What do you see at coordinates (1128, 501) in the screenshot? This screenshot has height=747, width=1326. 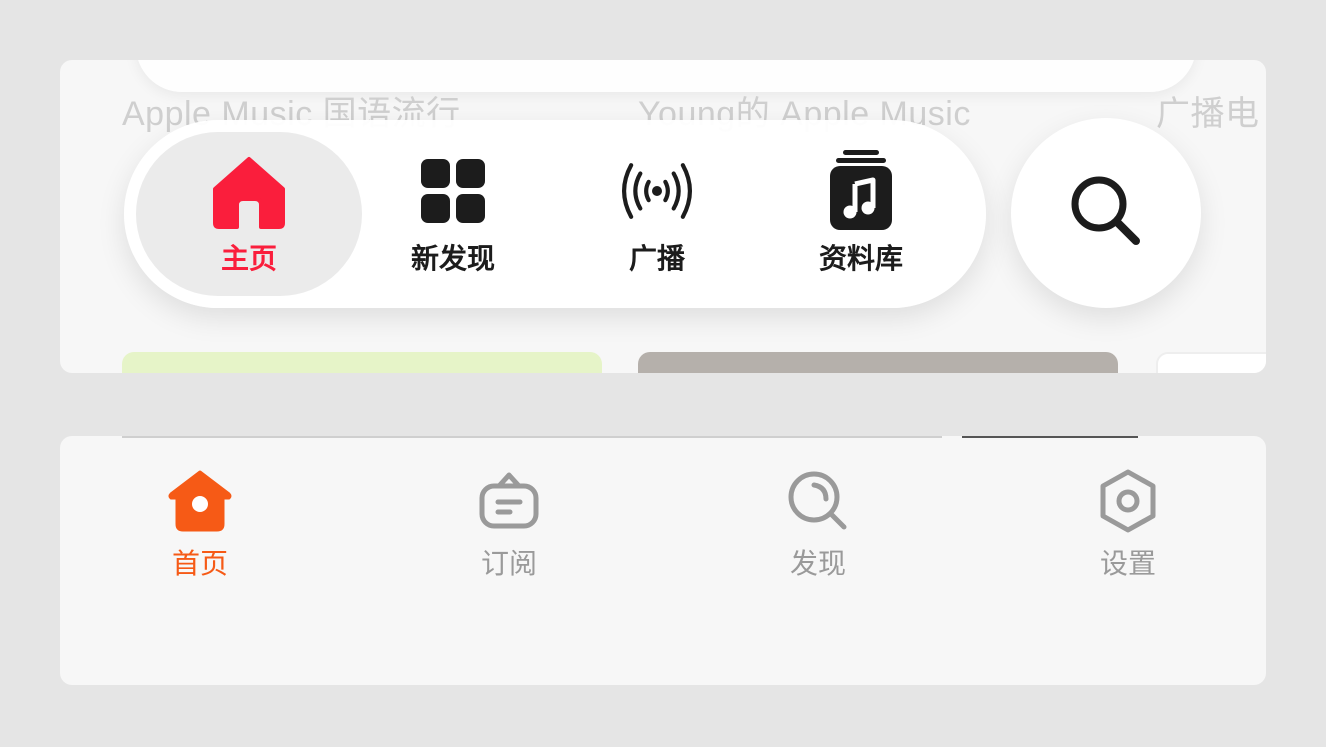 I see `settings-icon` at bounding box center [1128, 501].